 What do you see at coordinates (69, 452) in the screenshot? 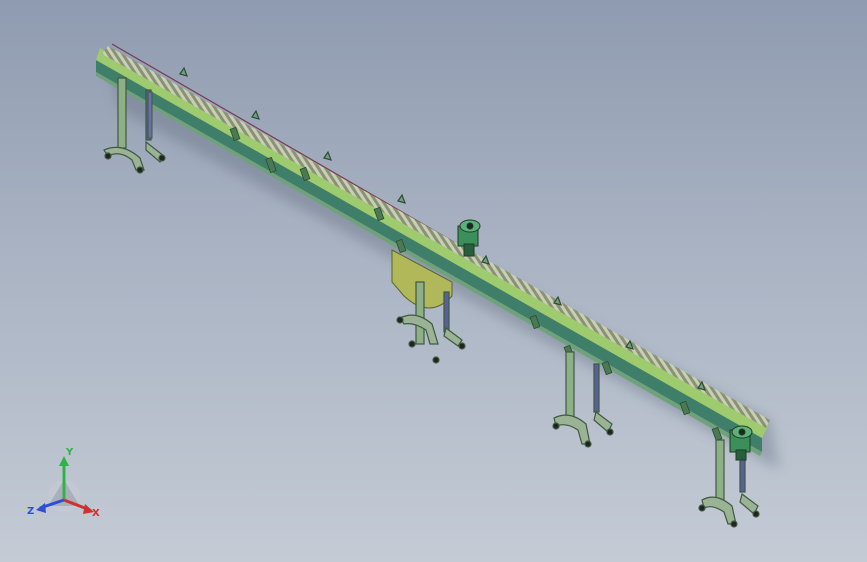
I see `y-axis-label: Y` at bounding box center [69, 452].